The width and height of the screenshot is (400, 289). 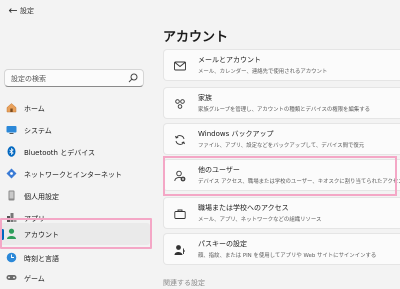 What do you see at coordinates (75, 278) in the screenshot?
I see `sidebar-item-gaming: ゲーム` at bounding box center [75, 278].